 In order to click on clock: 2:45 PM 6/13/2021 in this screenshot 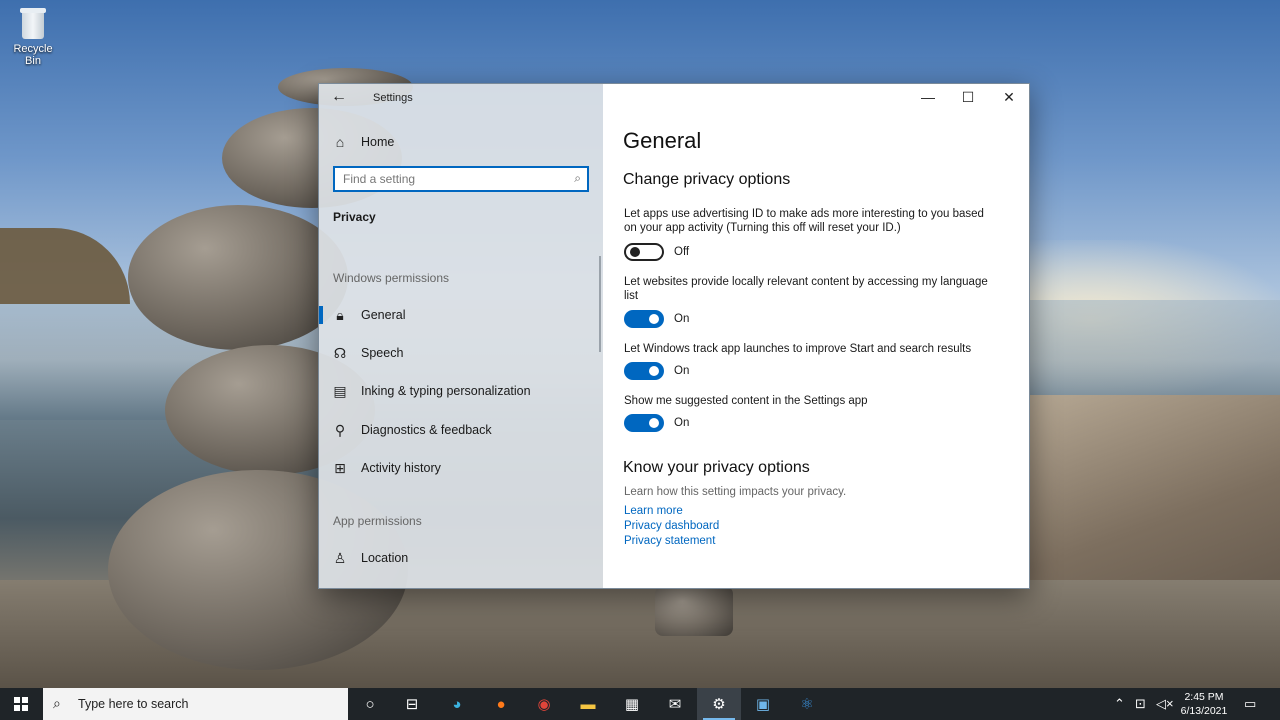, I will do `click(1204, 704)`.